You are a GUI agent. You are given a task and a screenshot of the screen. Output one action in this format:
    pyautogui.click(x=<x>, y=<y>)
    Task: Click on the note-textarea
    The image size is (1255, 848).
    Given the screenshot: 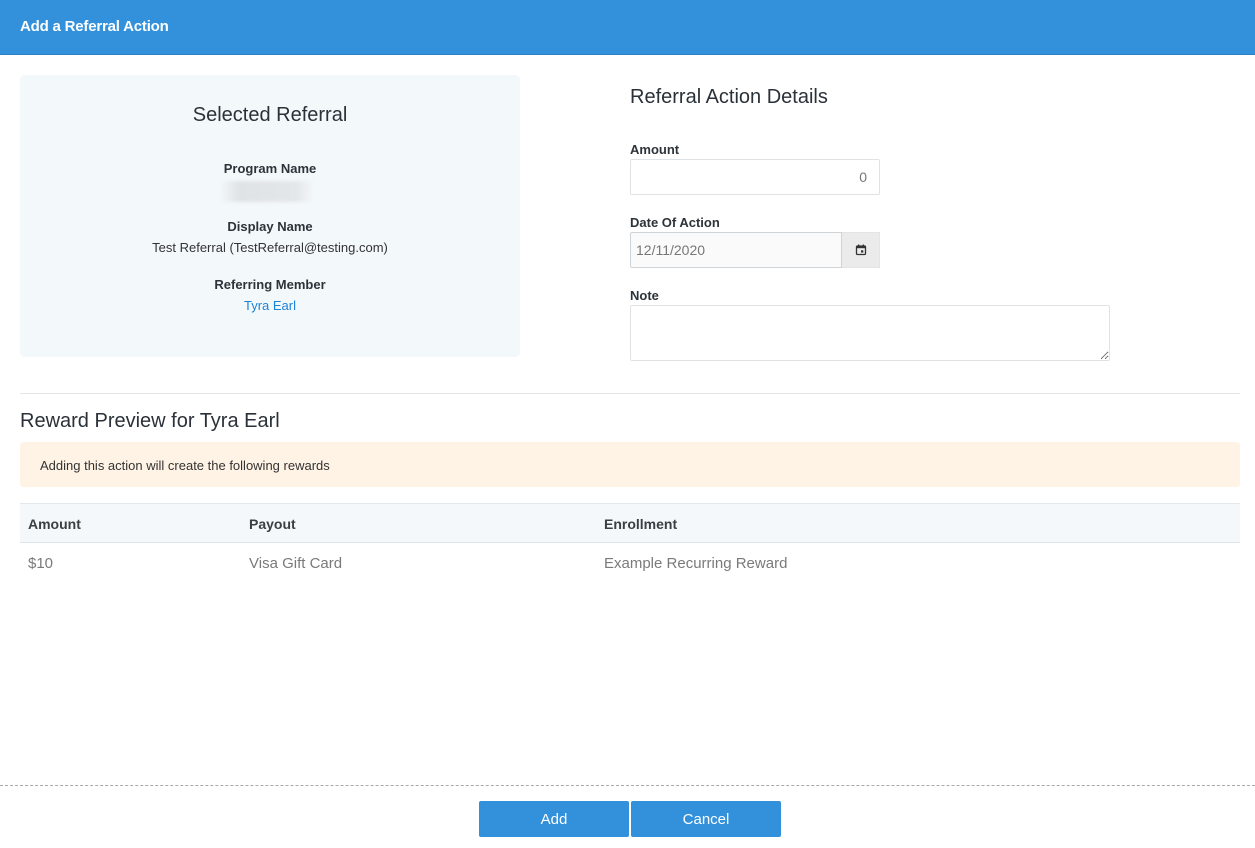 What is the action you would take?
    pyautogui.click(x=870, y=333)
    